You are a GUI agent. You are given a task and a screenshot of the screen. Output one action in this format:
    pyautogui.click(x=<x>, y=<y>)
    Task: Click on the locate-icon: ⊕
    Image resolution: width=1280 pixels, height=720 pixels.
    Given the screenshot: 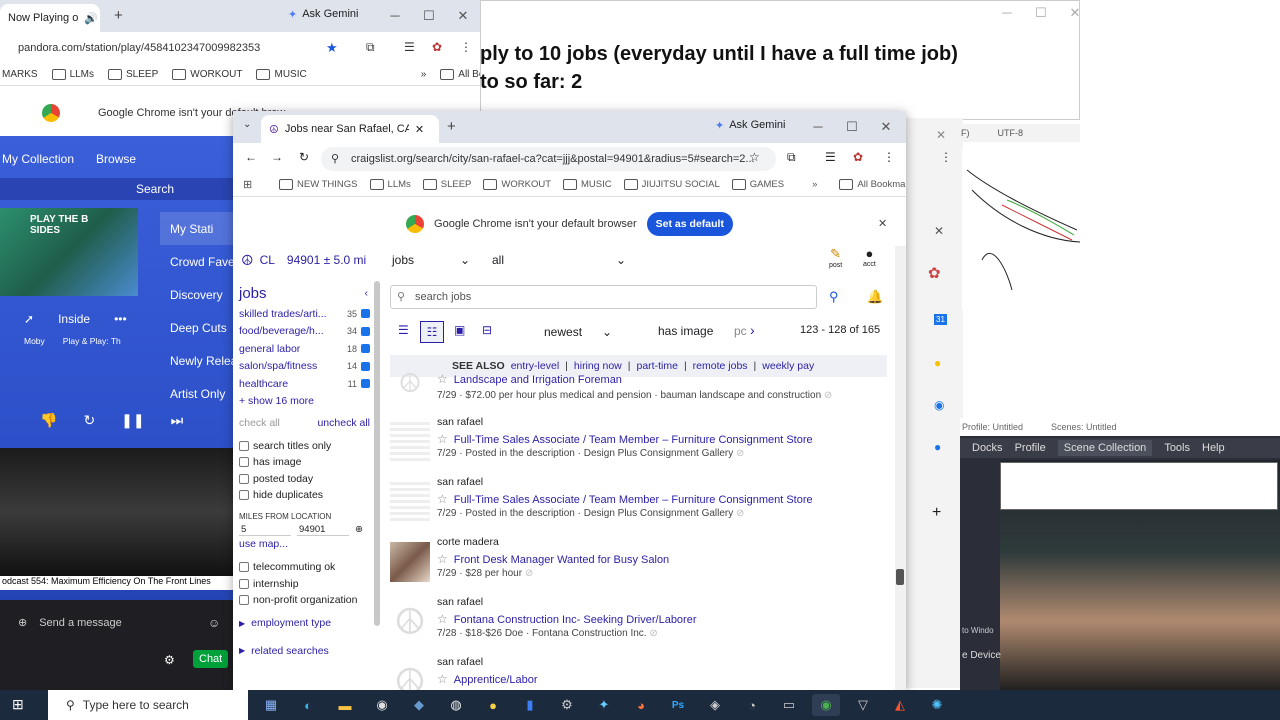 What is the action you would take?
    pyautogui.click(x=359, y=530)
    